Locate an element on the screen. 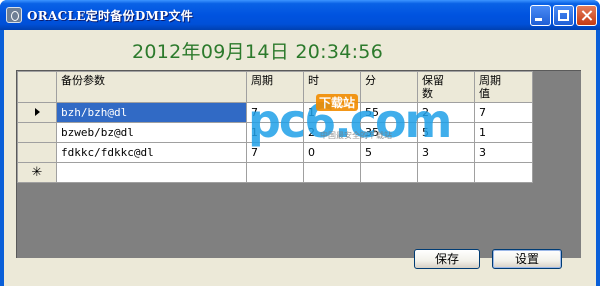 The width and height of the screenshot is (600, 286). close-button is located at coordinates (586, 15).